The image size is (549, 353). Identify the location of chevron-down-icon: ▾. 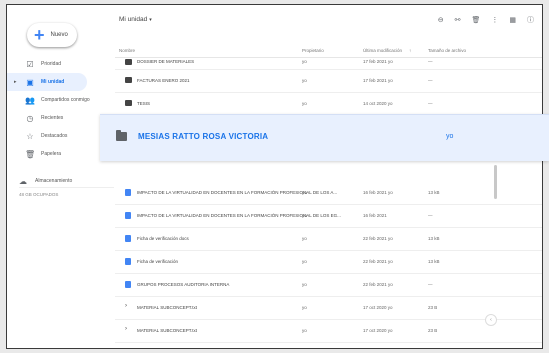
(150, 20).